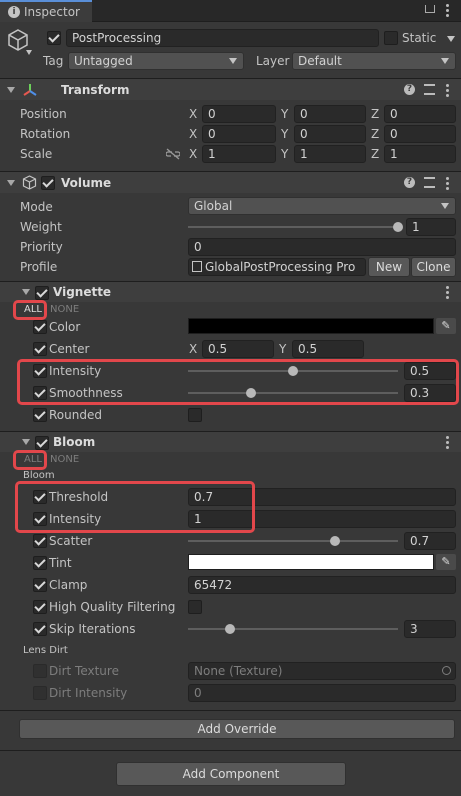  What do you see at coordinates (420, 154) in the screenshot?
I see `scale-z-field: 1` at bounding box center [420, 154].